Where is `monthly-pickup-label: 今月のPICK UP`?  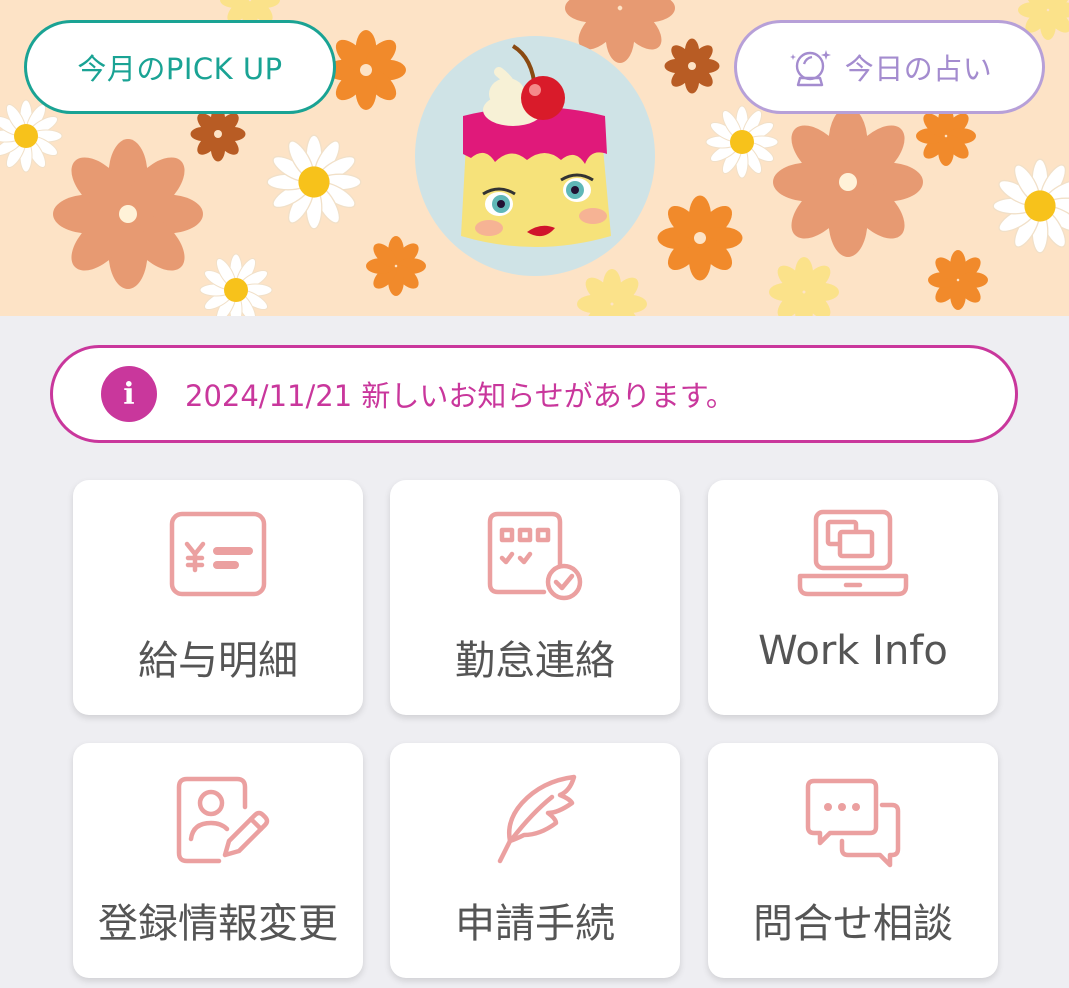 monthly-pickup-label: 今月のPICK UP is located at coordinates (180, 69).